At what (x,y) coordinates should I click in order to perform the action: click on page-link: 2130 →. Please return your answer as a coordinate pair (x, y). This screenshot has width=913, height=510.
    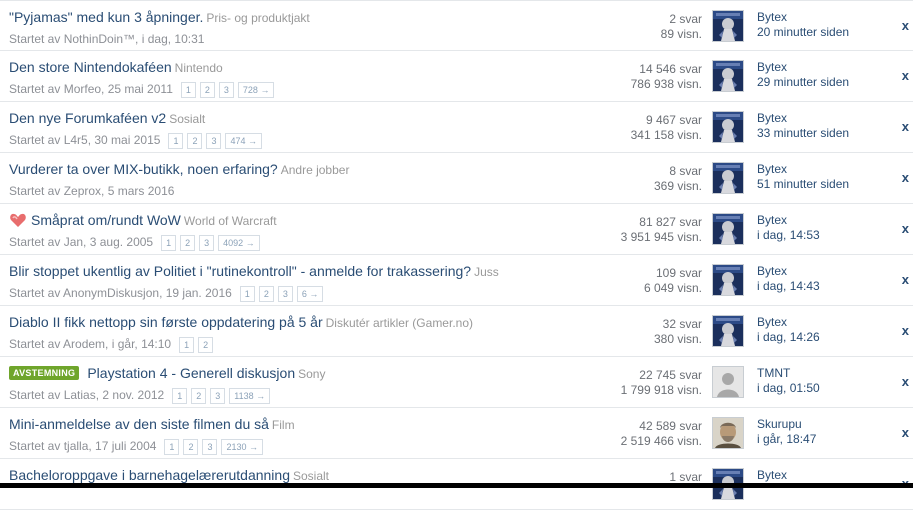
    Looking at the image, I should click on (242, 447).